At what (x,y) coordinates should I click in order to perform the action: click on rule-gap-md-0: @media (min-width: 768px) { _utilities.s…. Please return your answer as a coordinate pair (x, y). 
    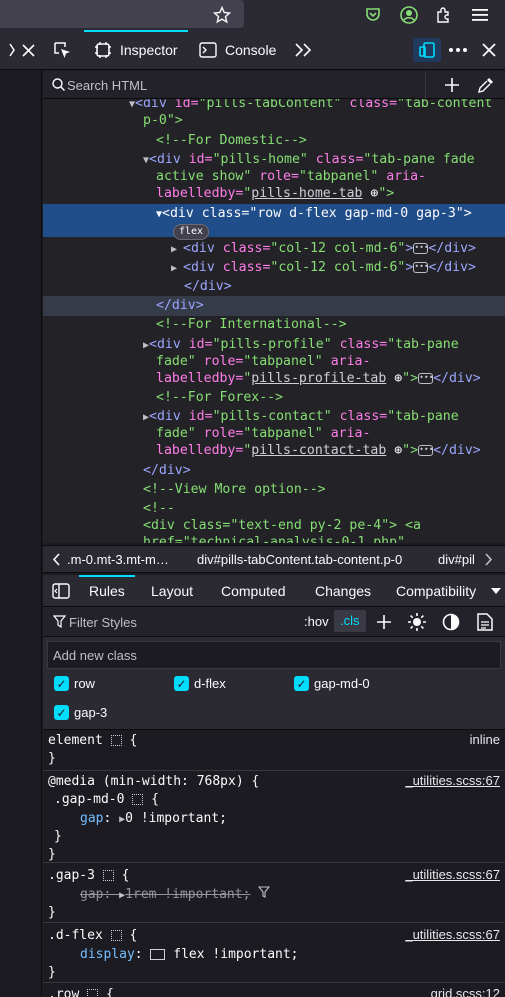
    Looking at the image, I should click on (274, 817).